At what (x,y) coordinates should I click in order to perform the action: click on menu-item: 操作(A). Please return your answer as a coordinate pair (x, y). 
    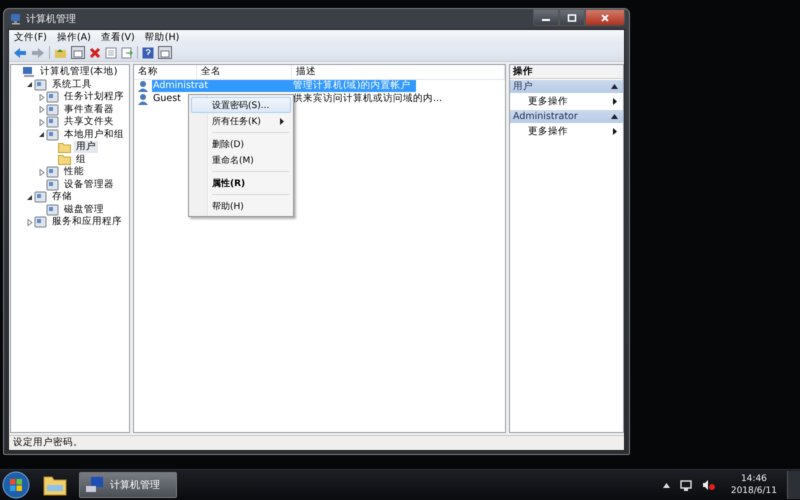
    Looking at the image, I should click on (74, 37).